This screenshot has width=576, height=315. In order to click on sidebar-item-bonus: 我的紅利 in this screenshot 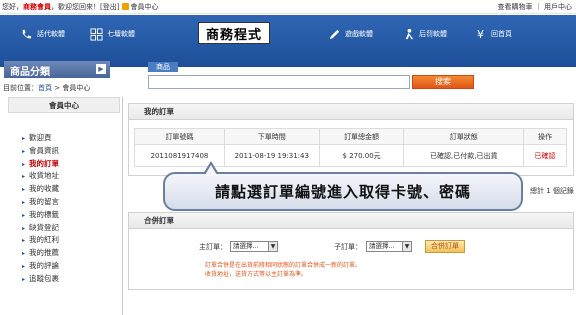, I will do `click(40, 240)`.